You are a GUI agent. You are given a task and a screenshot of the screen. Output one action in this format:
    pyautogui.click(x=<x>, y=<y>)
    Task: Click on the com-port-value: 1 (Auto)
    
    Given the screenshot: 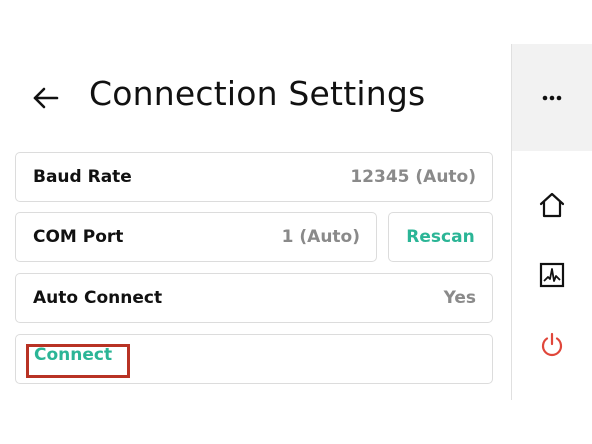 What is the action you would take?
    pyautogui.click(x=320, y=237)
    